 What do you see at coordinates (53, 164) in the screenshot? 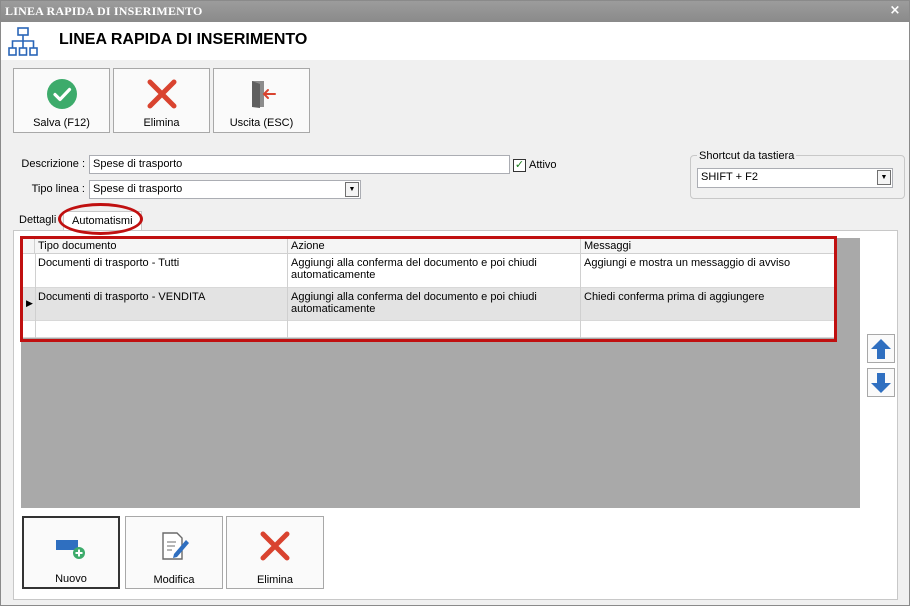
I see `descrizione-label: Descrizione :` at bounding box center [53, 164].